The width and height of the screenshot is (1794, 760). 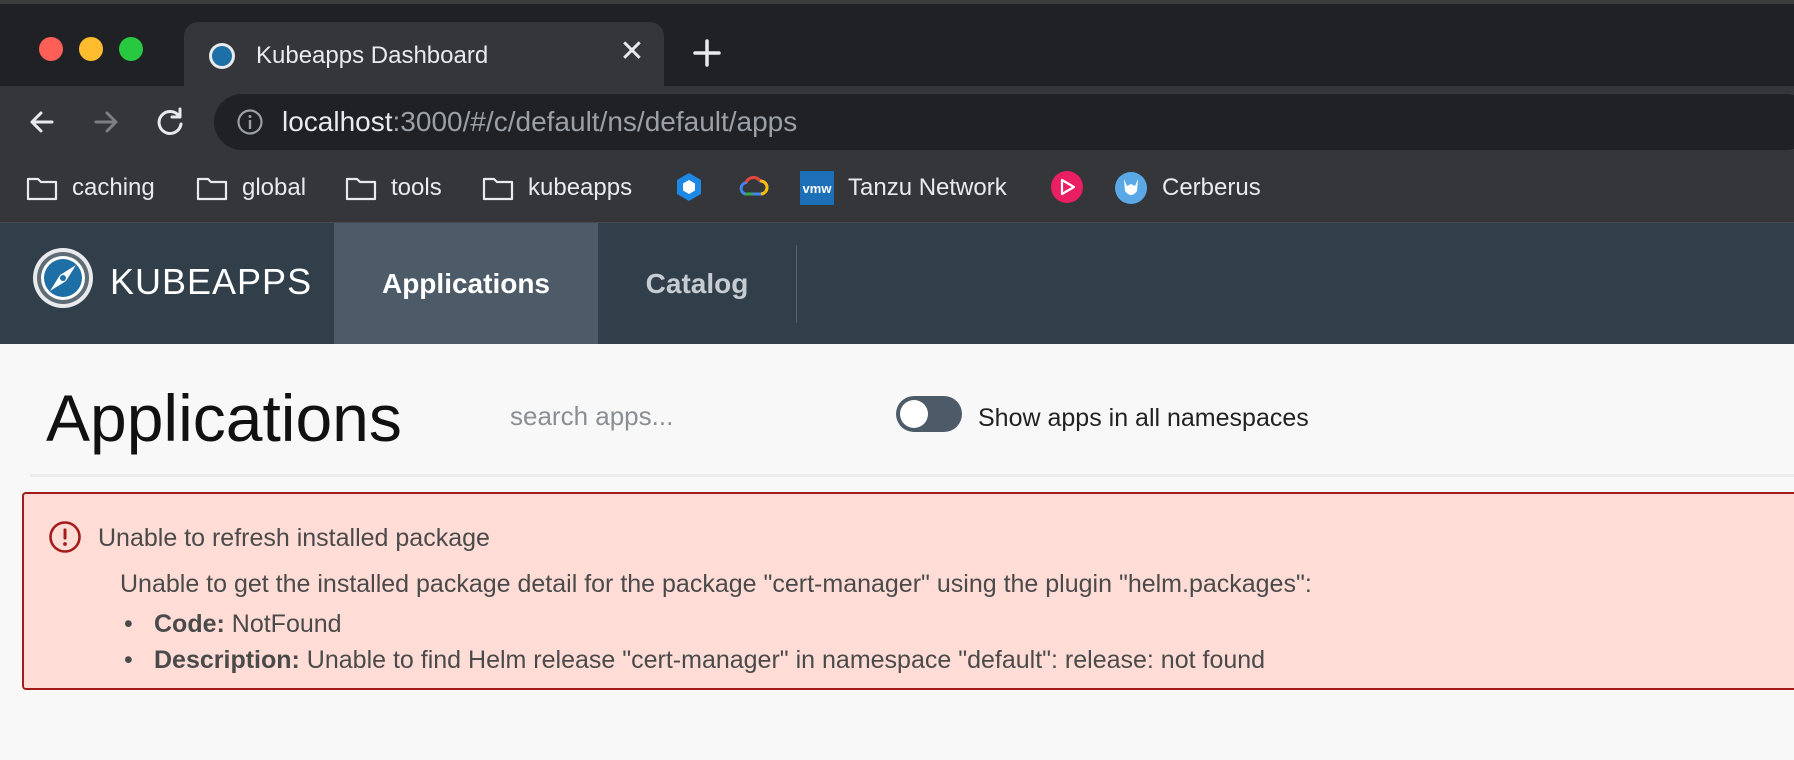 What do you see at coordinates (912, 475) in the screenshot?
I see `header-divider` at bounding box center [912, 475].